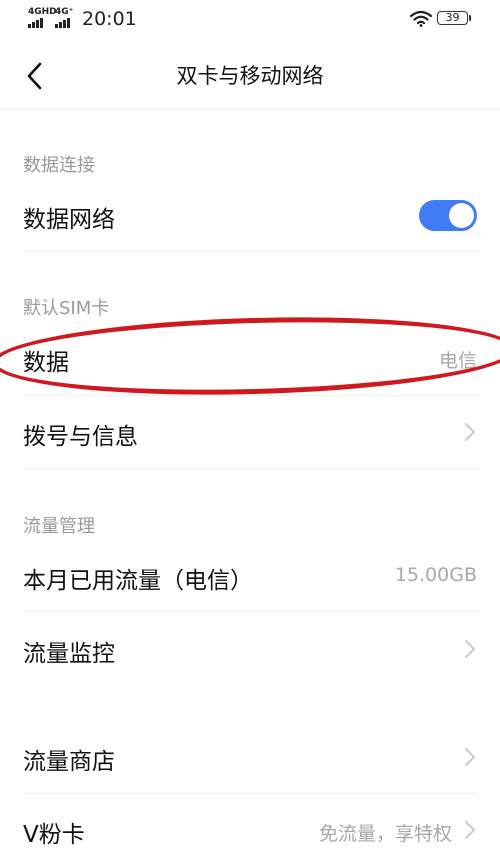  I want to click on wifi-icon, so click(421, 18).